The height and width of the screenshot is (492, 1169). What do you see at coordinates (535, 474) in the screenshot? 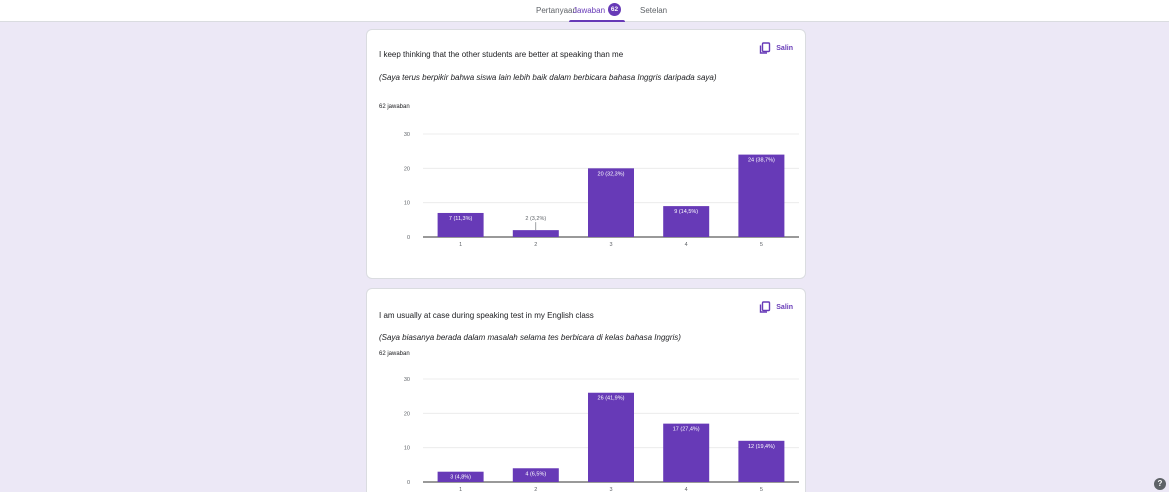
I see `bar-data-label: 4 (6,5%)` at bounding box center [535, 474].